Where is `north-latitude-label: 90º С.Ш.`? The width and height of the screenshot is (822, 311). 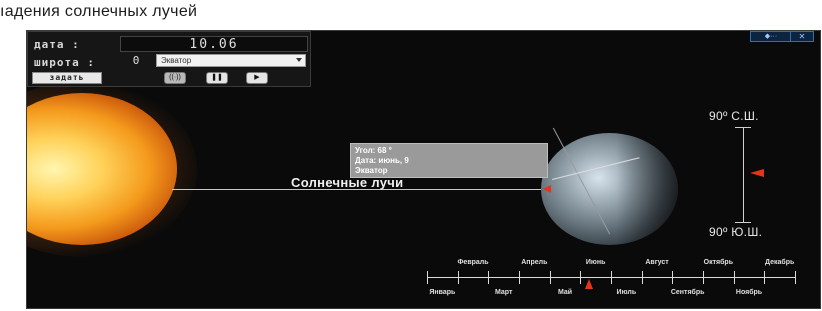 north-latitude-label: 90º С.Ш. is located at coordinates (734, 116).